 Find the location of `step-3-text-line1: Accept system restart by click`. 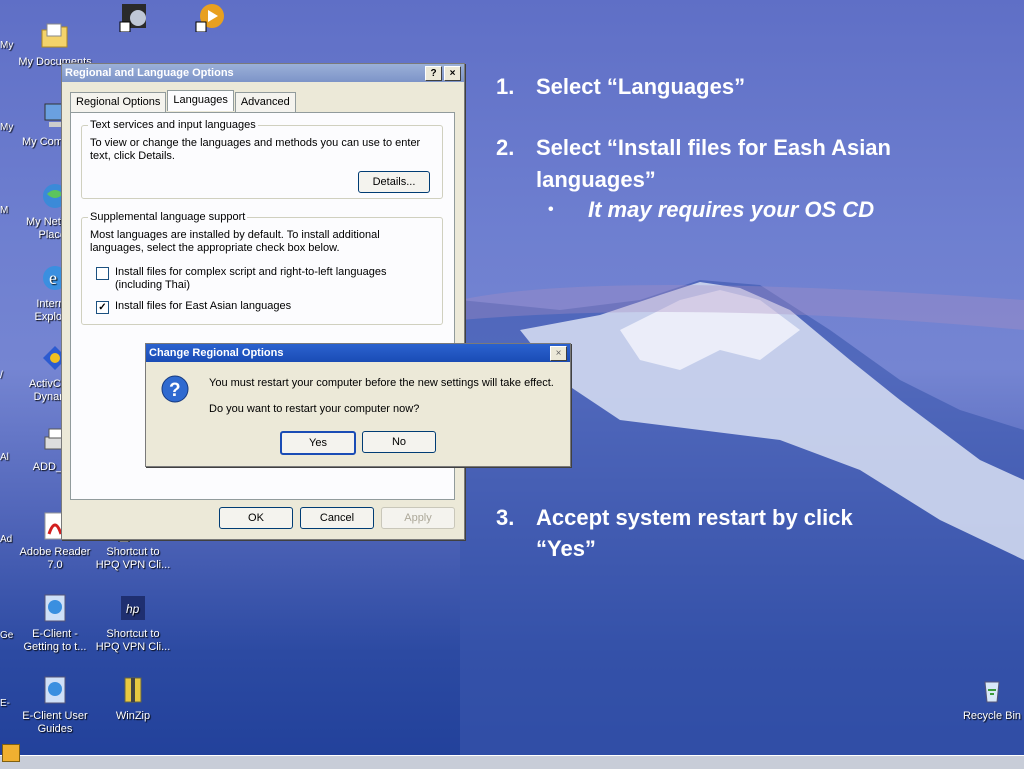

step-3-text-line1: Accept system restart by click is located at coordinates (694, 517).